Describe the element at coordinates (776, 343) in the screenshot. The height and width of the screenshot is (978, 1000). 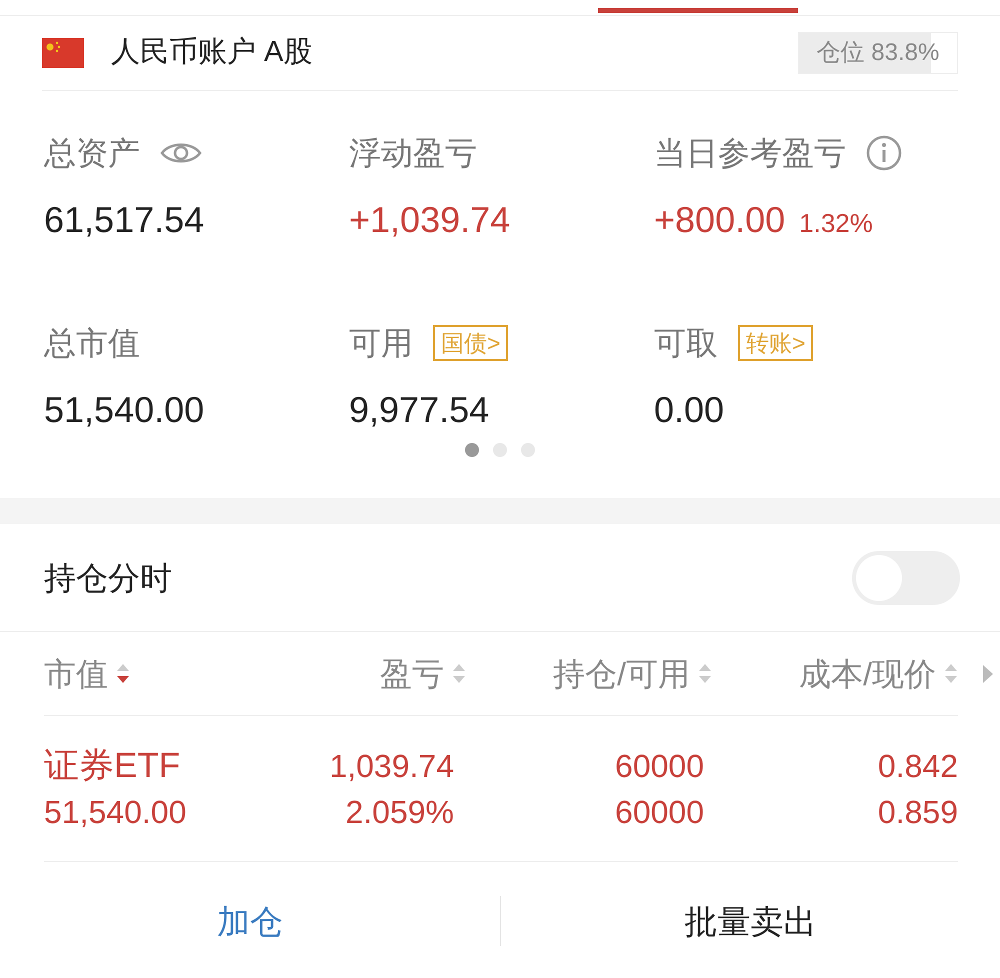
I see `tag-link: 转账>` at that location.